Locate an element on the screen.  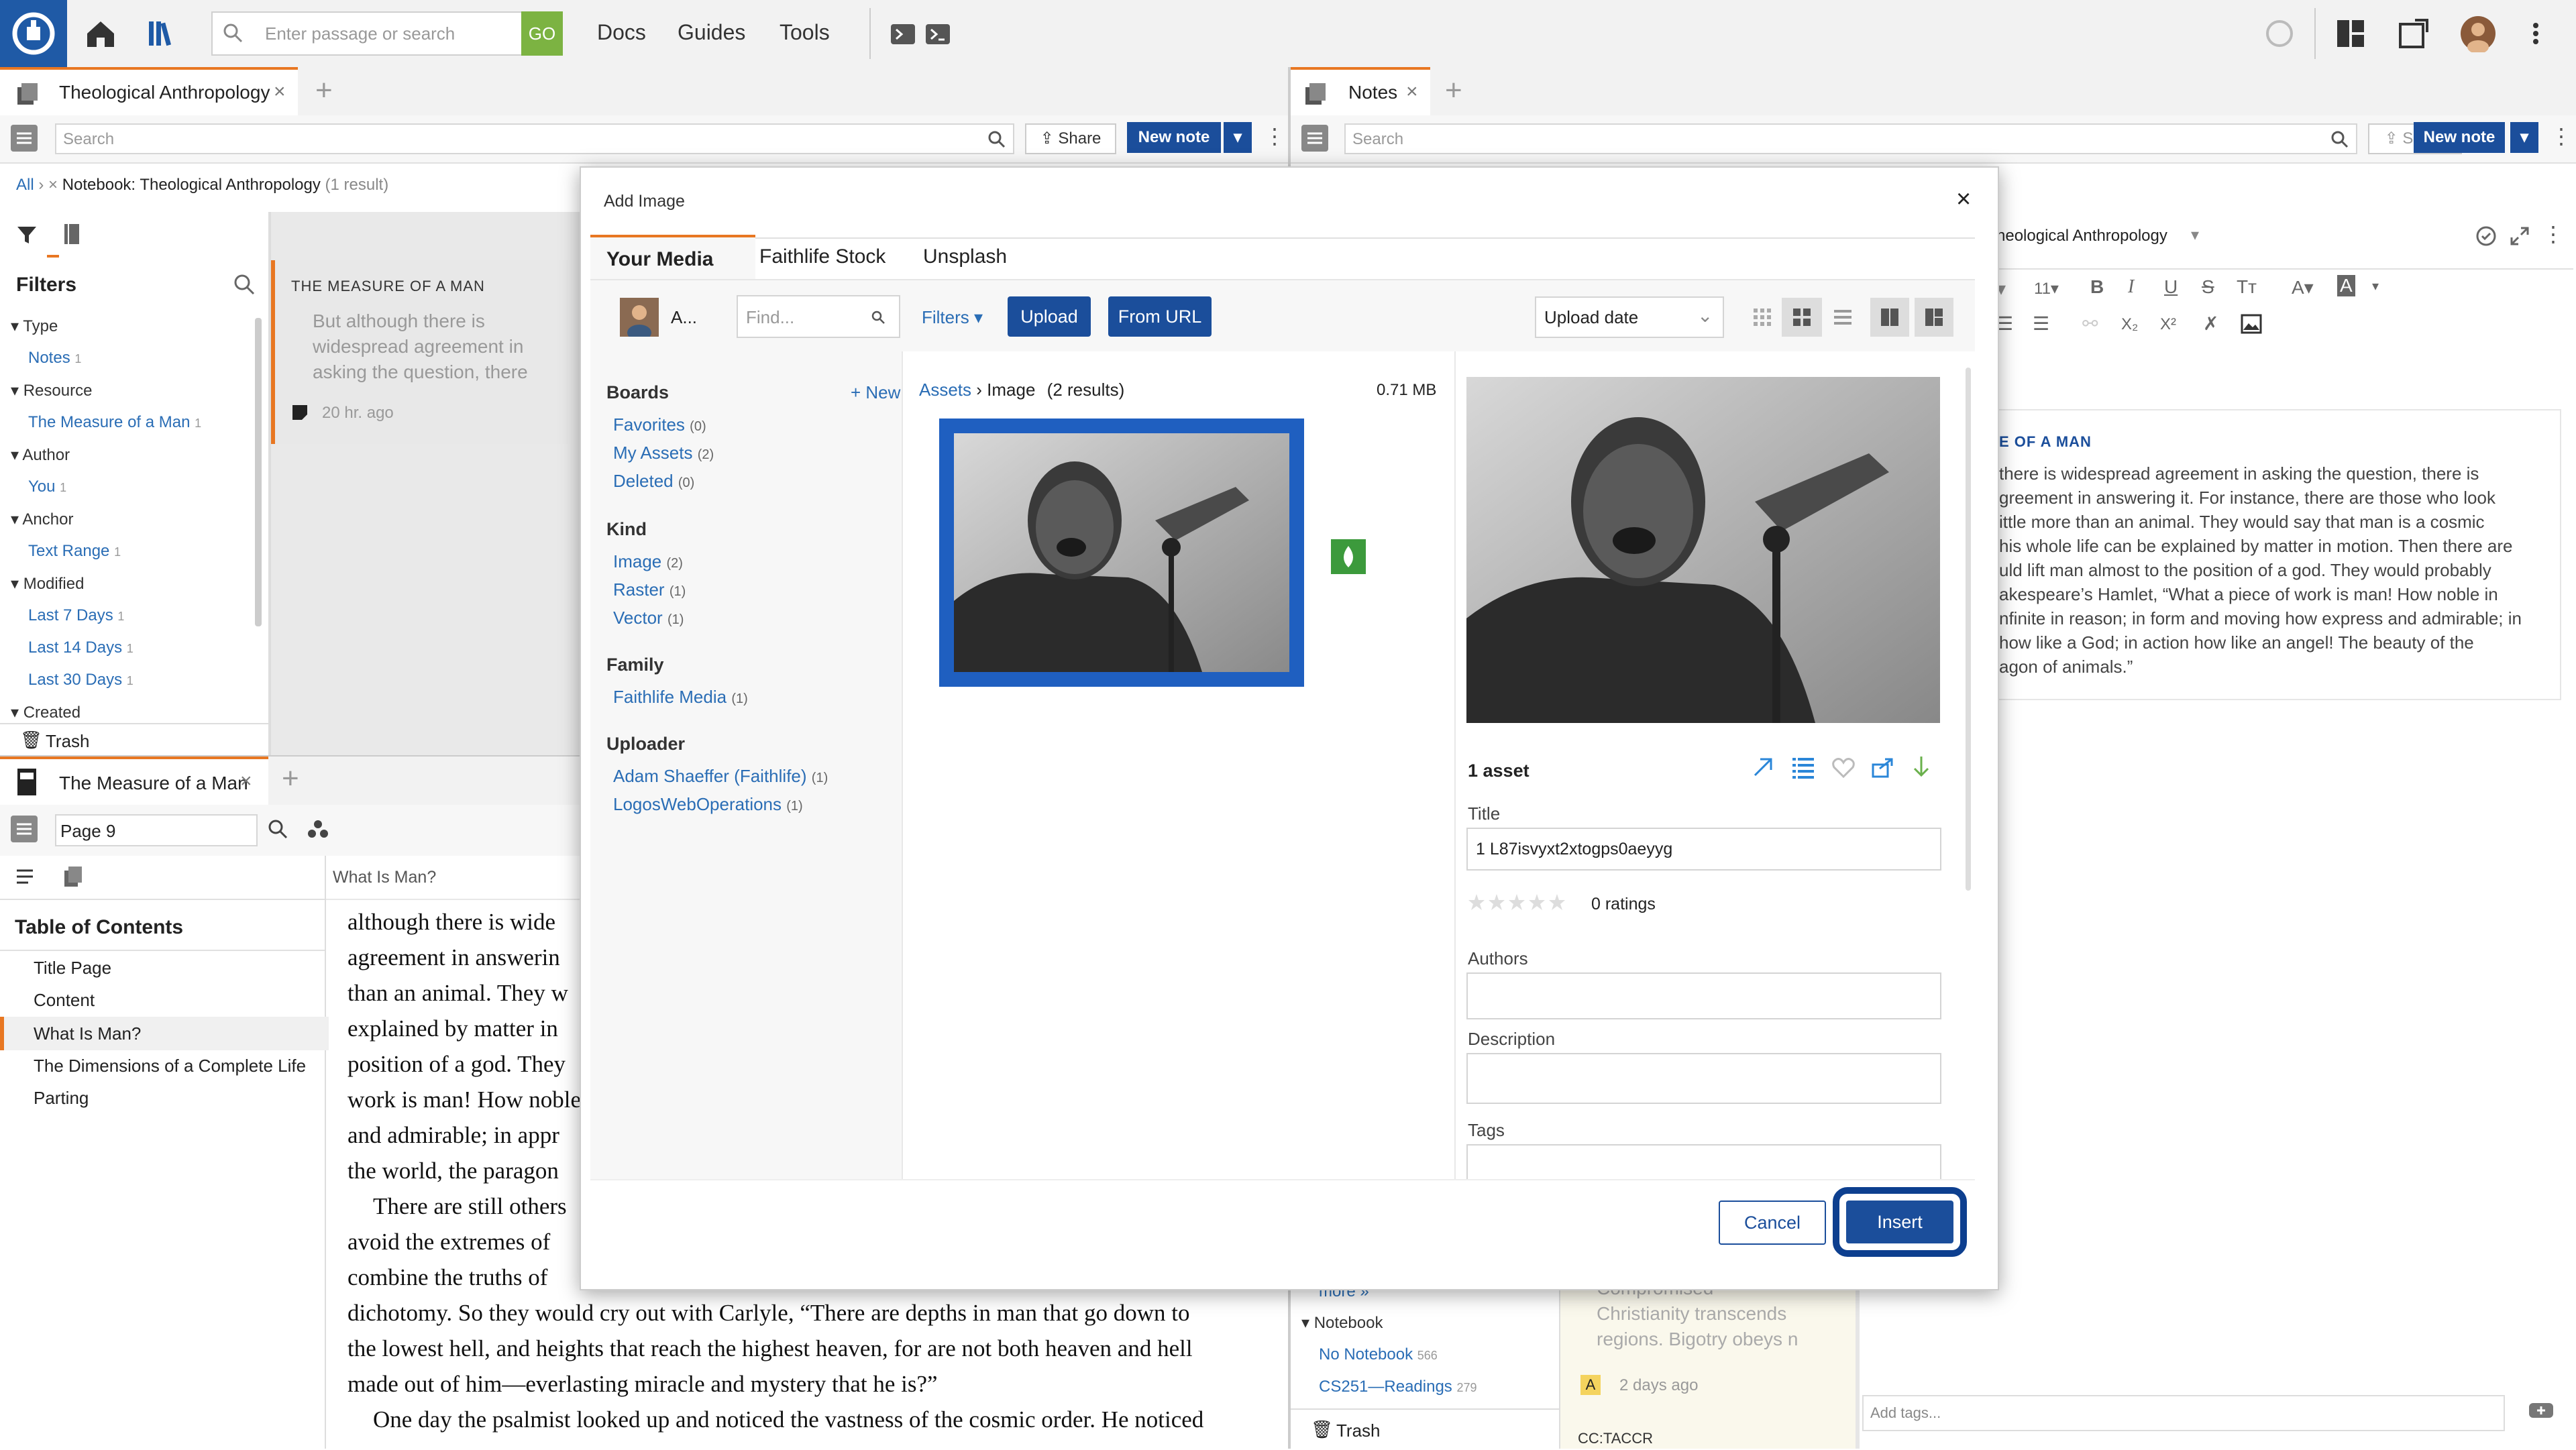
filter-item-measure-of-a-man: The Measure of a Man 1 is located at coordinates (114, 422).